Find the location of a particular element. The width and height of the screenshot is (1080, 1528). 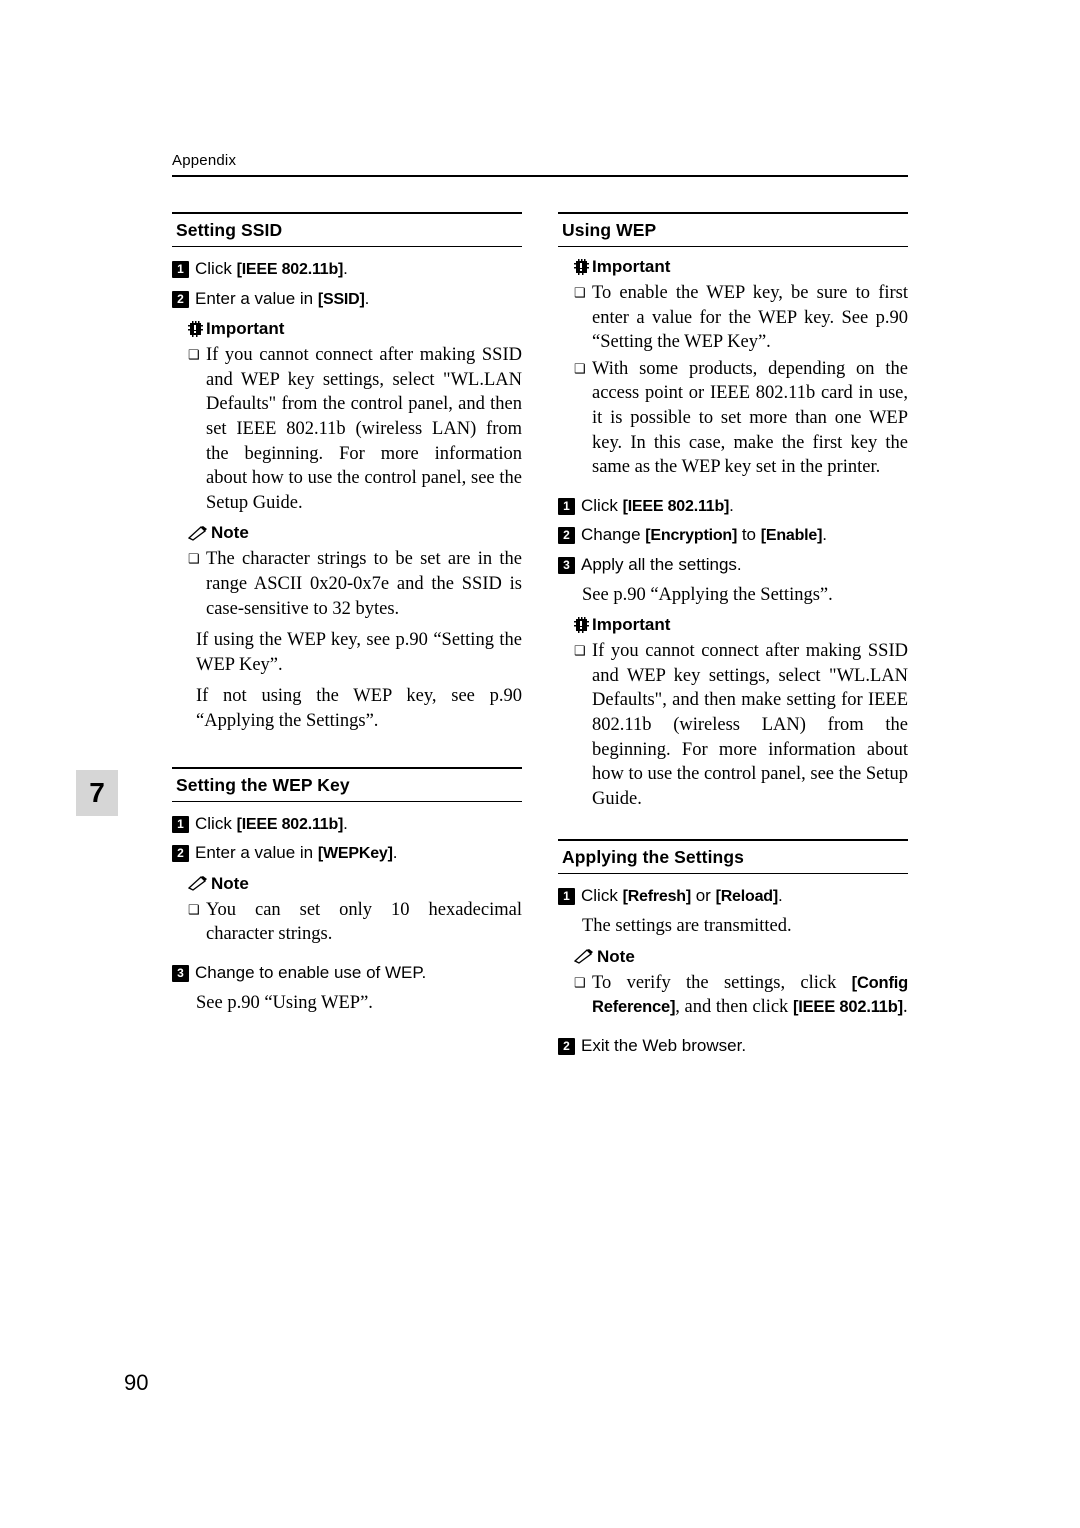

step-text: Change to enable use of WEP. is located at coordinates (311, 973).